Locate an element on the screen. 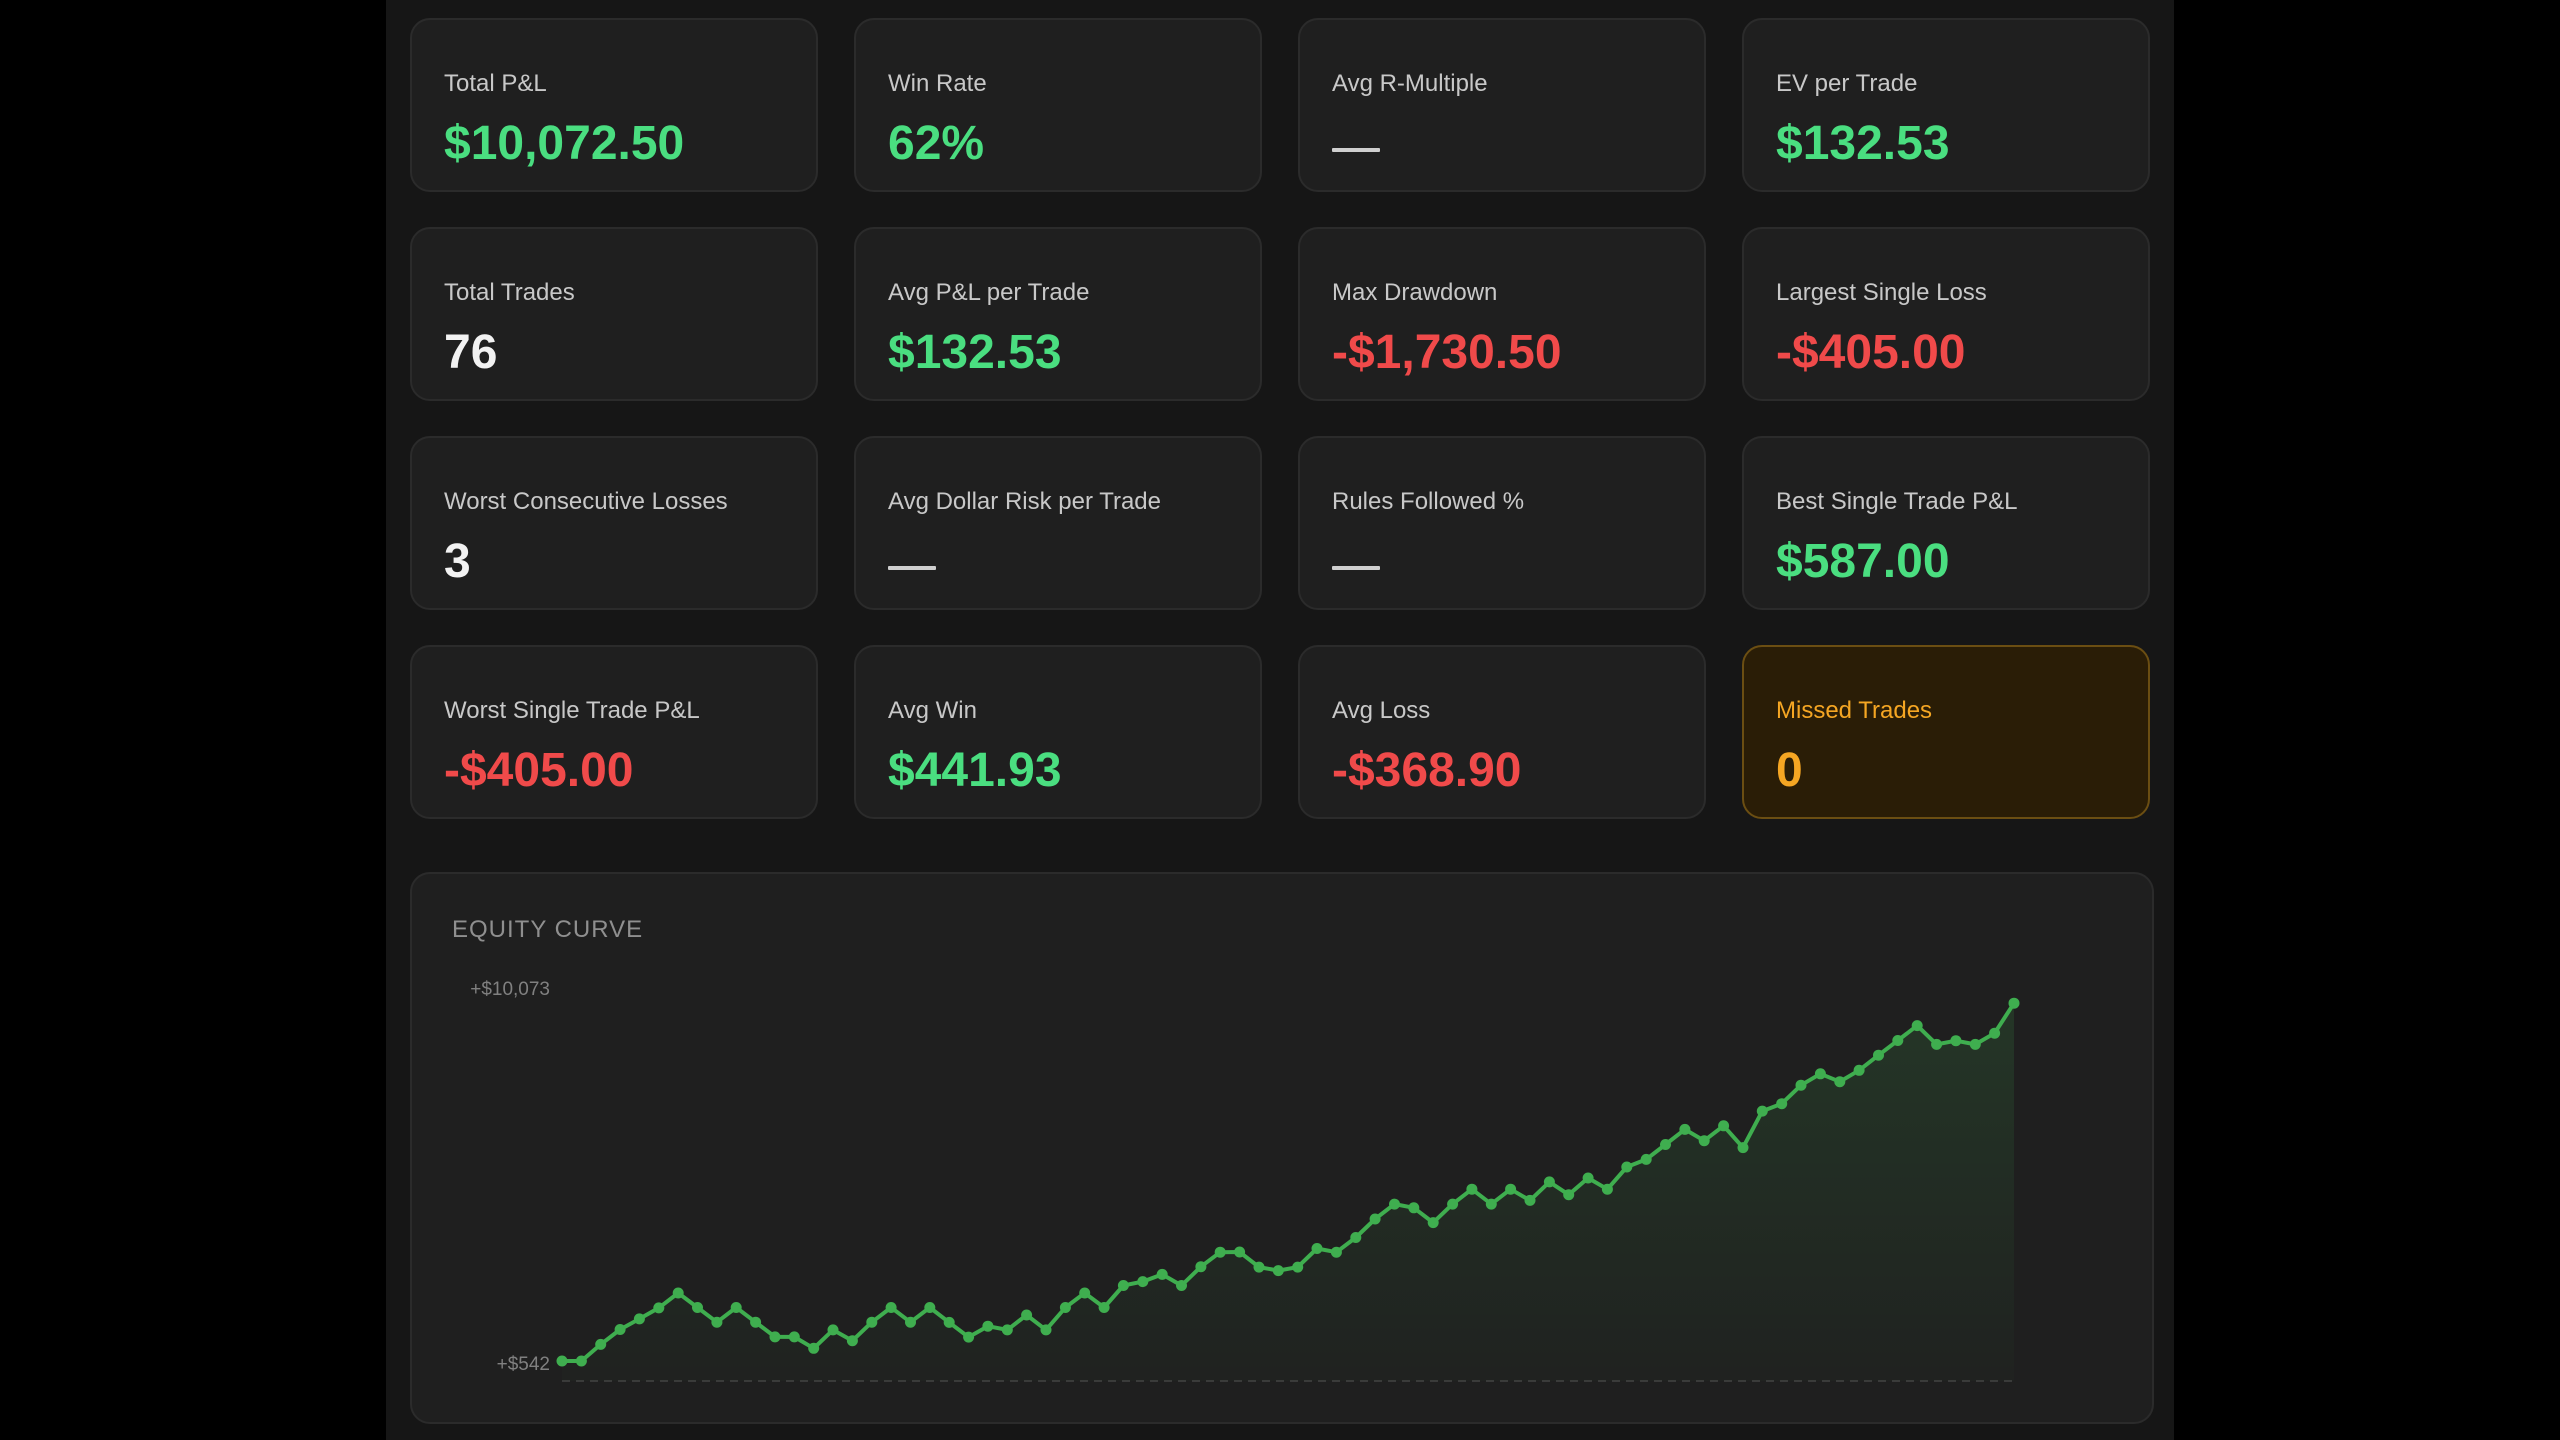 This screenshot has width=2560, height=1440. stat-value: $10,072.50 is located at coordinates (564, 143).